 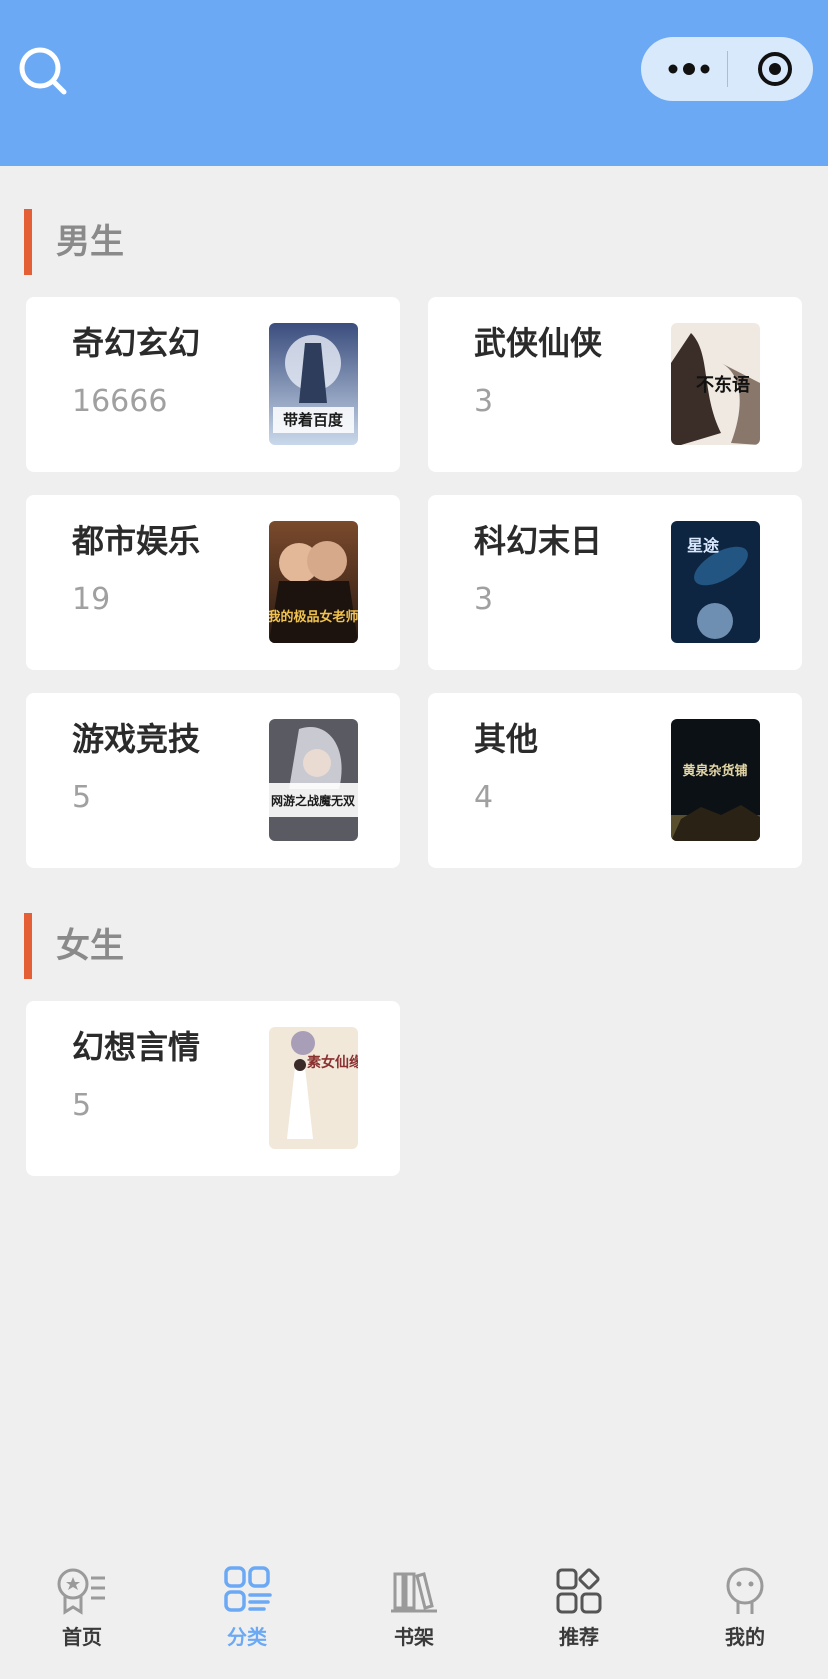 I want to click on tab-label: 分类, so click(x=247, y=1637).